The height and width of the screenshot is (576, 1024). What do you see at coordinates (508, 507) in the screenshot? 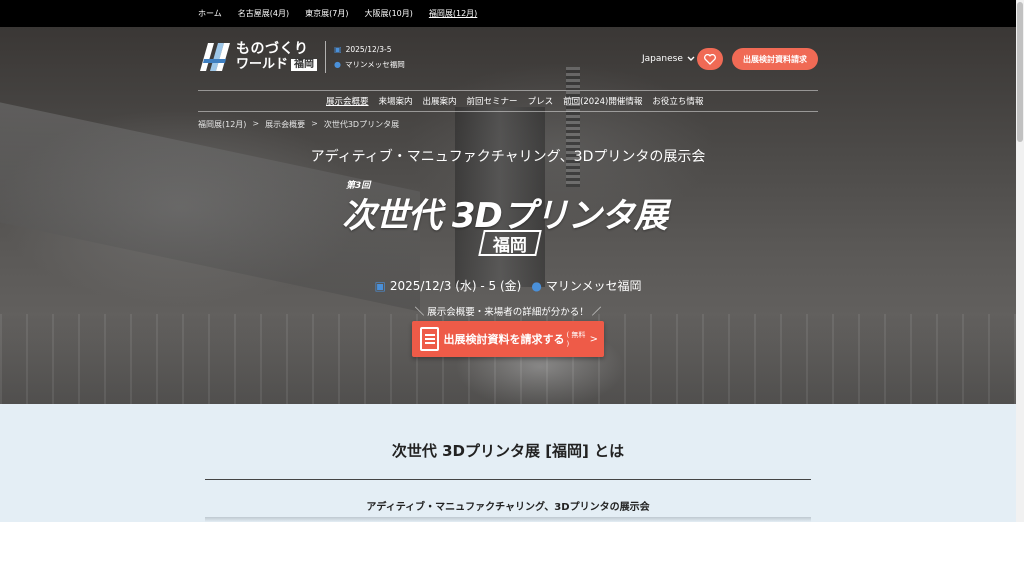
I see `about-subheading: アディティブ・マニュファクチャリング、3Dプリンタの展示会` at bounding box center [508, 507].